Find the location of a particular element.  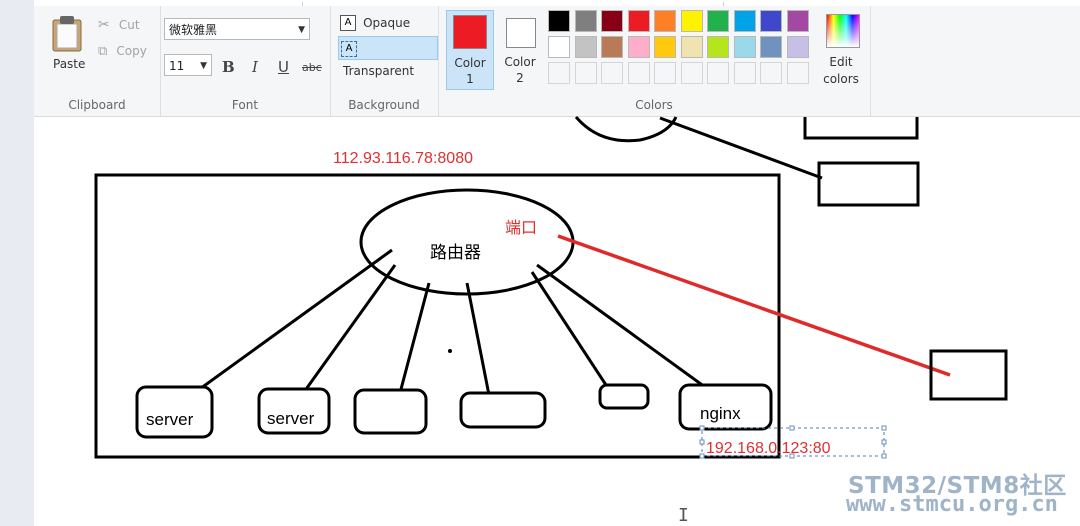

port-forward-line is located at coordinates (754, 305).